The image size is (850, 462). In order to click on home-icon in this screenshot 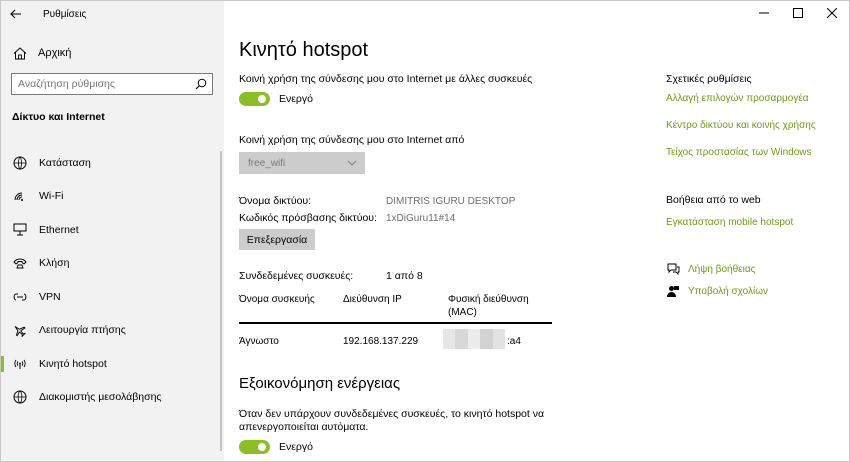, I will do `click(20, 53)`.